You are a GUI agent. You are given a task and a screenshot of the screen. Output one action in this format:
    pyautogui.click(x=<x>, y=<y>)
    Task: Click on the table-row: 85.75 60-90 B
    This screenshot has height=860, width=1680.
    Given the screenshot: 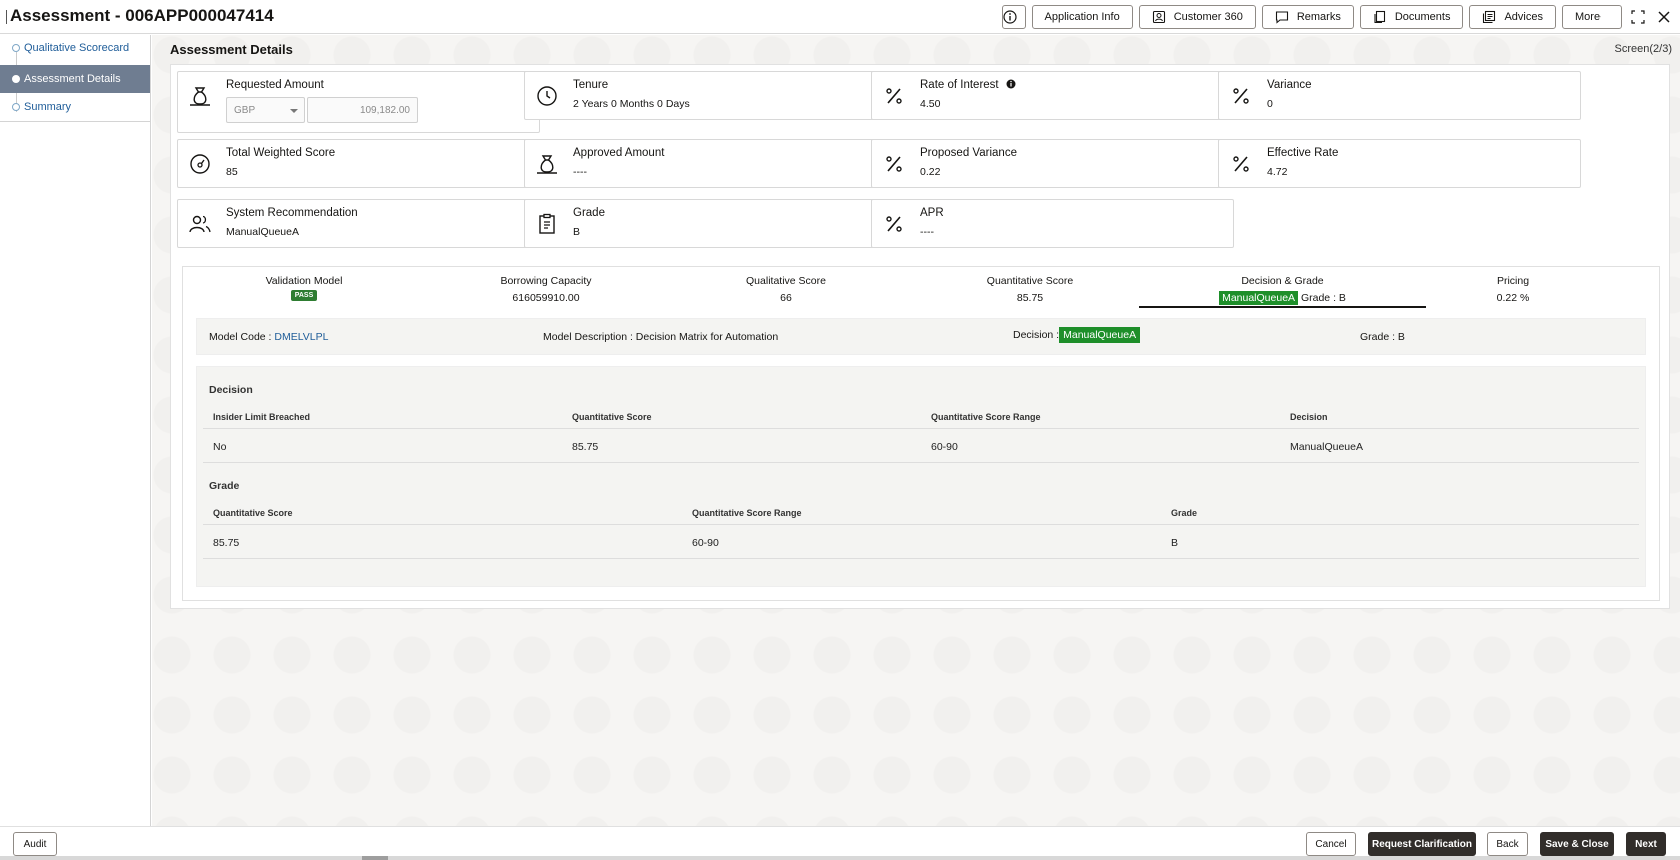 What is the action you would take?
    pyautogui.click(x=921, y=542)
    